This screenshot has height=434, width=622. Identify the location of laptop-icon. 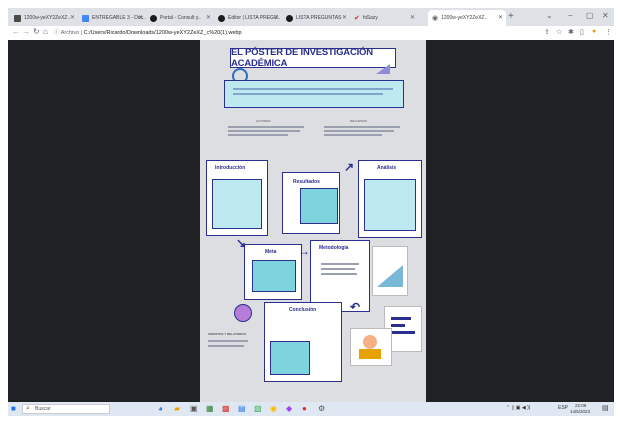
(370, 354).